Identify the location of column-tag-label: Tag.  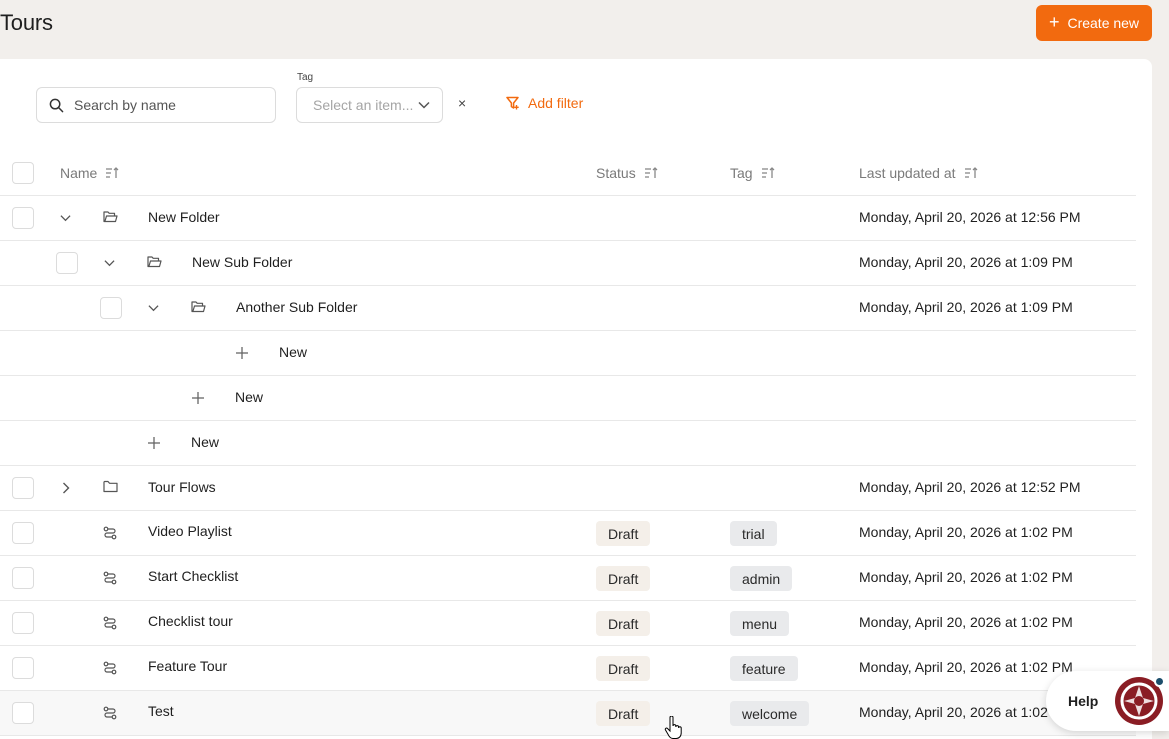
(741, 173).